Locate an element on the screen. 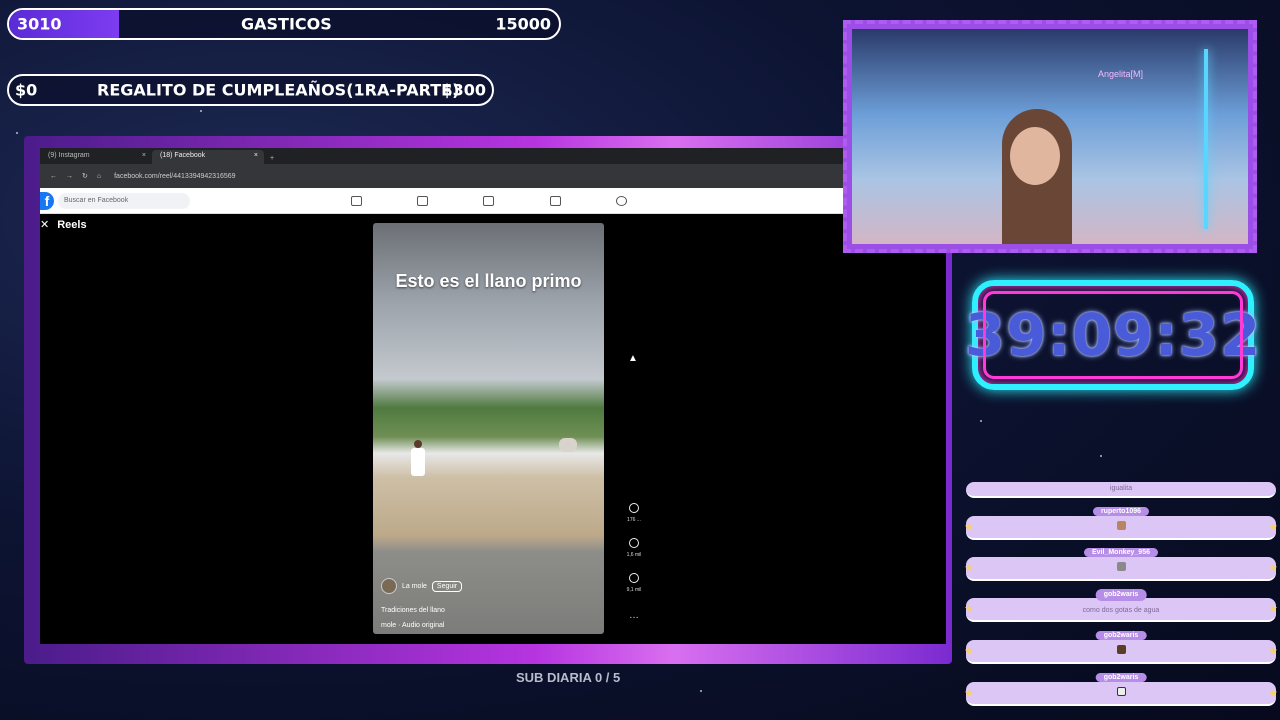  comment-count: 1,6 mil is located at coordinates (634, 555).